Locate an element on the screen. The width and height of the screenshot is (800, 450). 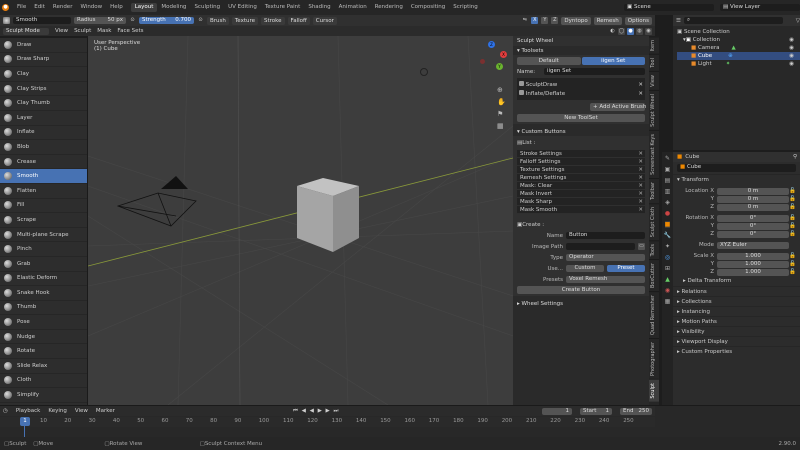
type-dropdown: Operator is located at coordinates (605, 257).